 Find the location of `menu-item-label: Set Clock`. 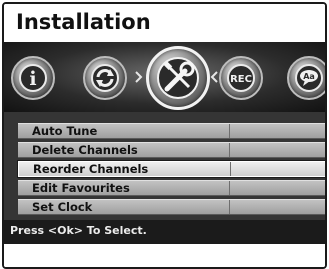

menu-item-label: Set Clock is located at coordinates (62, 207).